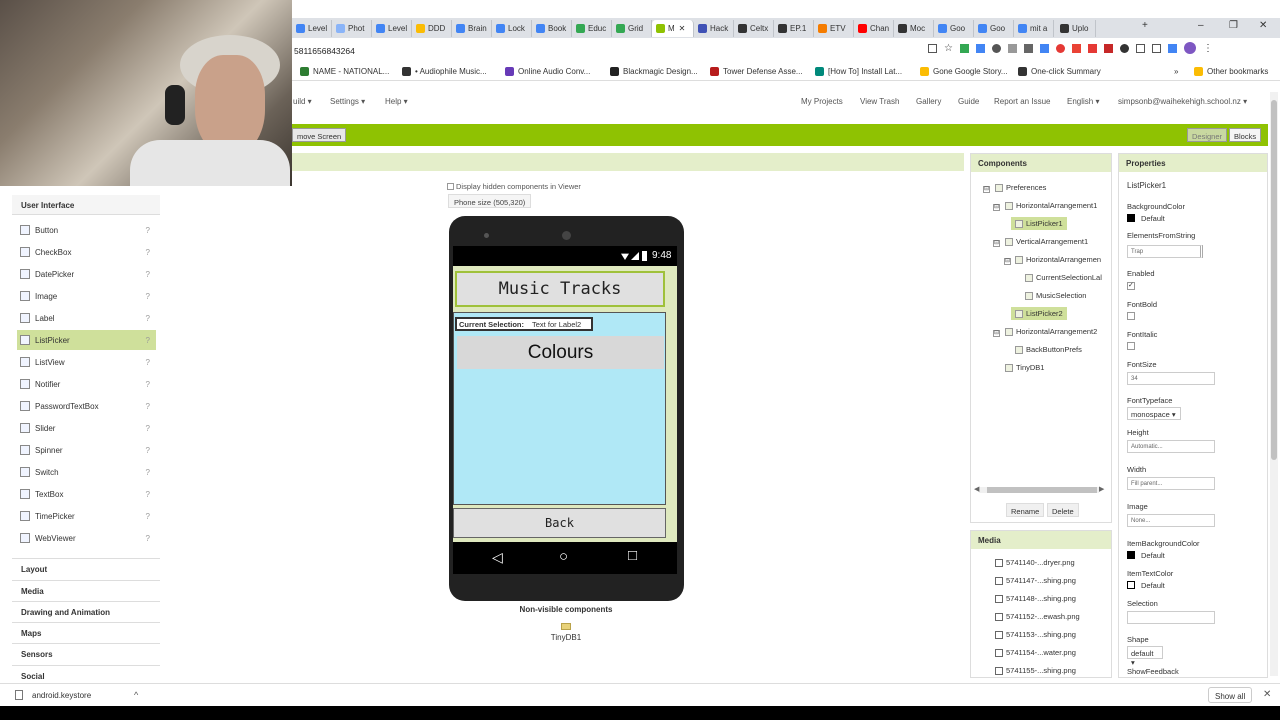 This screenshot has height=720, width=1280. Describe the element at coordinates (86, 516) in the screenshot. I see `palette-item-timepicker: TimePicker?` at that location.